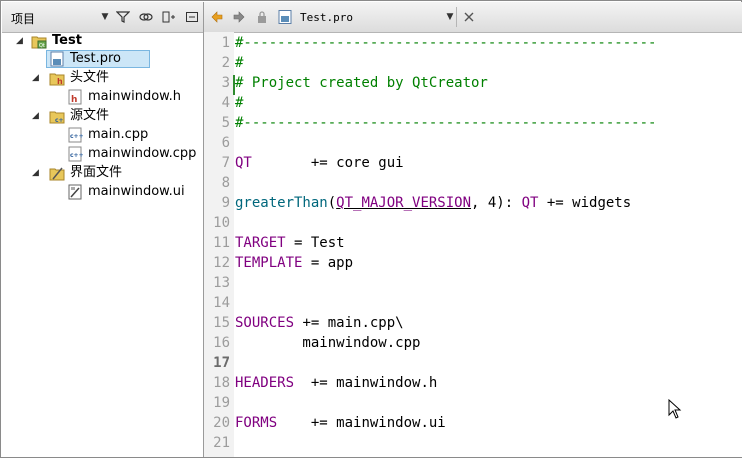  What do you see at coordinates (225, 83) in the screenshot?
I see `line-number: 3` at bounding box center [225, 83].